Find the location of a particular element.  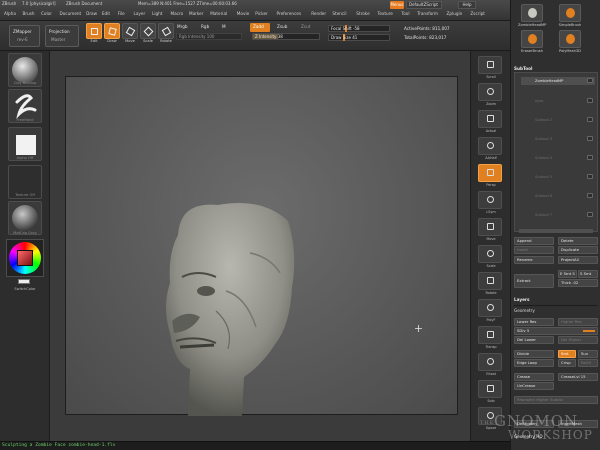

tool-draw-button is located at coordinates (112, 31).